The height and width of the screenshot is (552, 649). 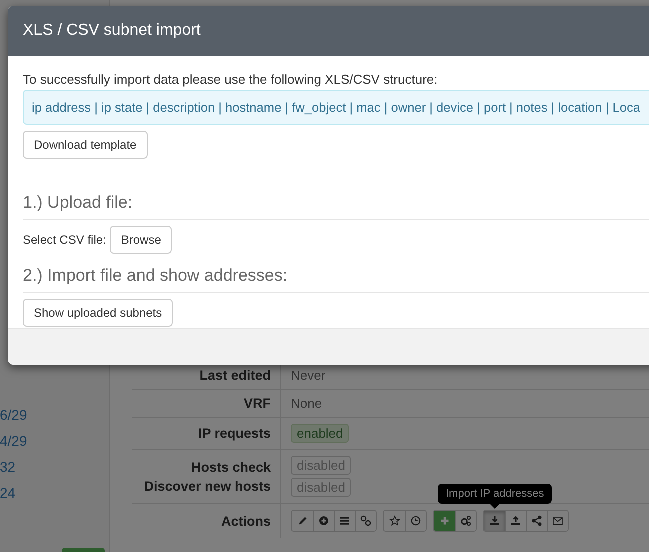 I want to click on subnet-link: 32, so click(x=54, y=469).